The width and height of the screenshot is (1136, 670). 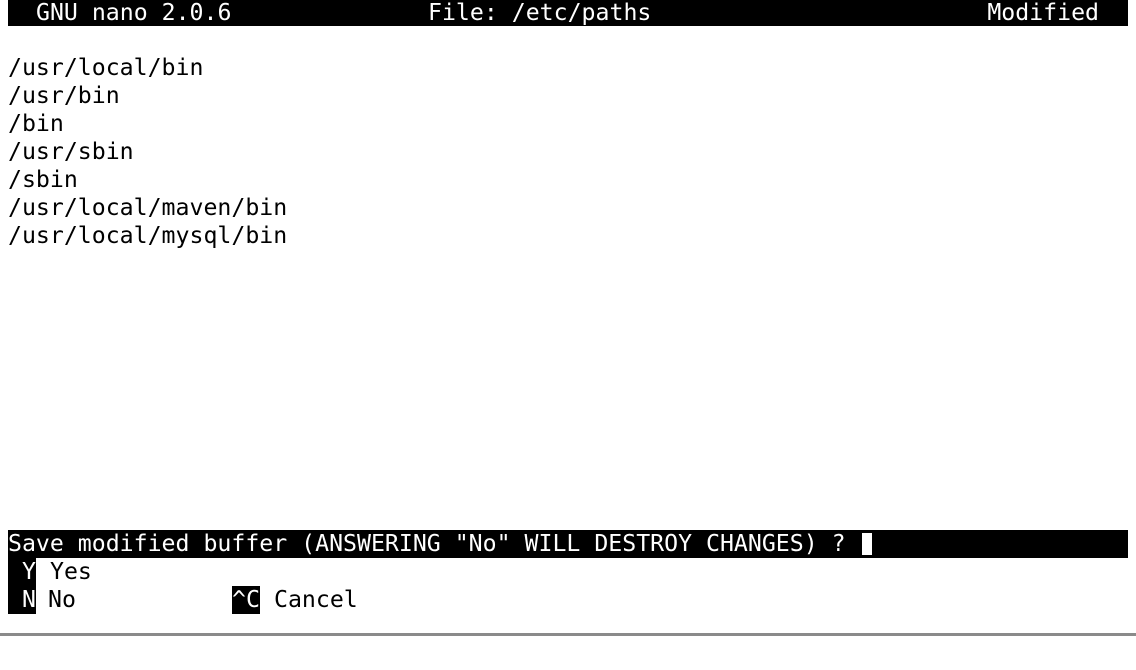 I want to click on buffer-line: /bin, so click(x=36, y=124).